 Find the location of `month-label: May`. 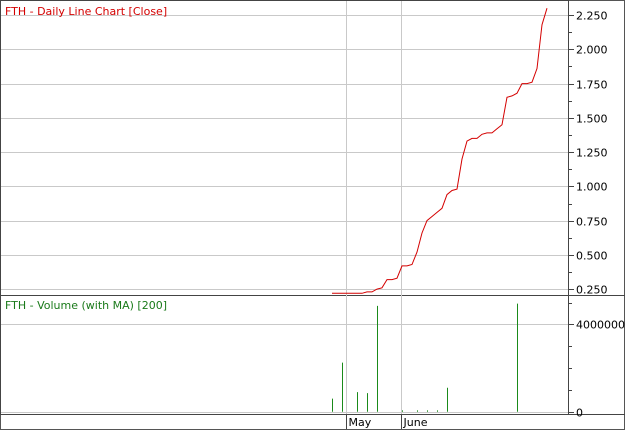

month-label: May is located at coordinates (360, 422).